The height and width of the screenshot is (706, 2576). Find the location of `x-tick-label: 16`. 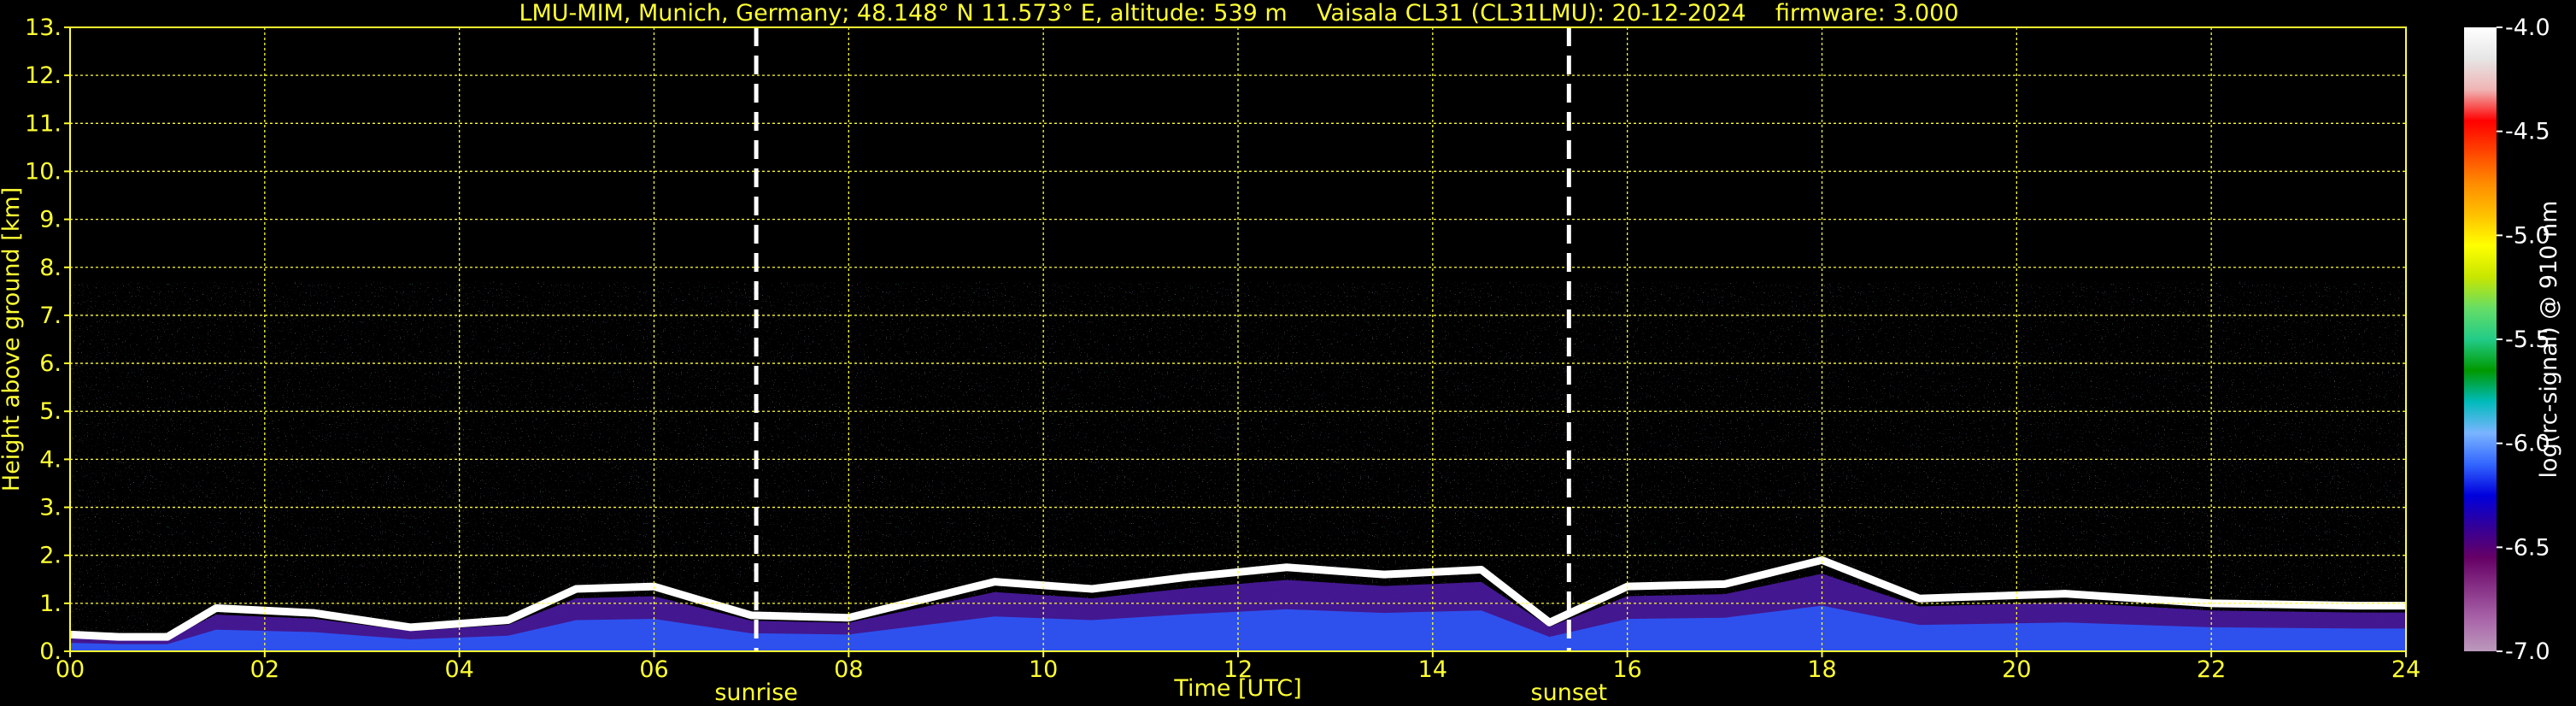

x-tick-label: 16 is located at coordinates (1626, 669).